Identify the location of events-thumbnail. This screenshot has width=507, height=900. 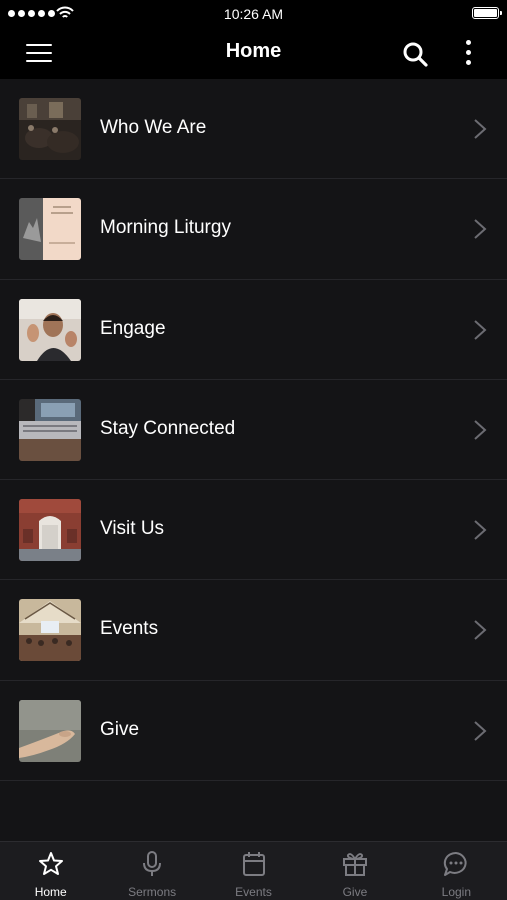
(50, 630).